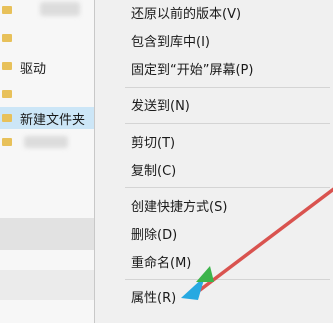 The width and height of the screenshot is (333, 323). What do you see at coordinates (160, 106) in the screenshot?
I see `menu-item-label: 发送到(N)` at bounding box center [160, 106].